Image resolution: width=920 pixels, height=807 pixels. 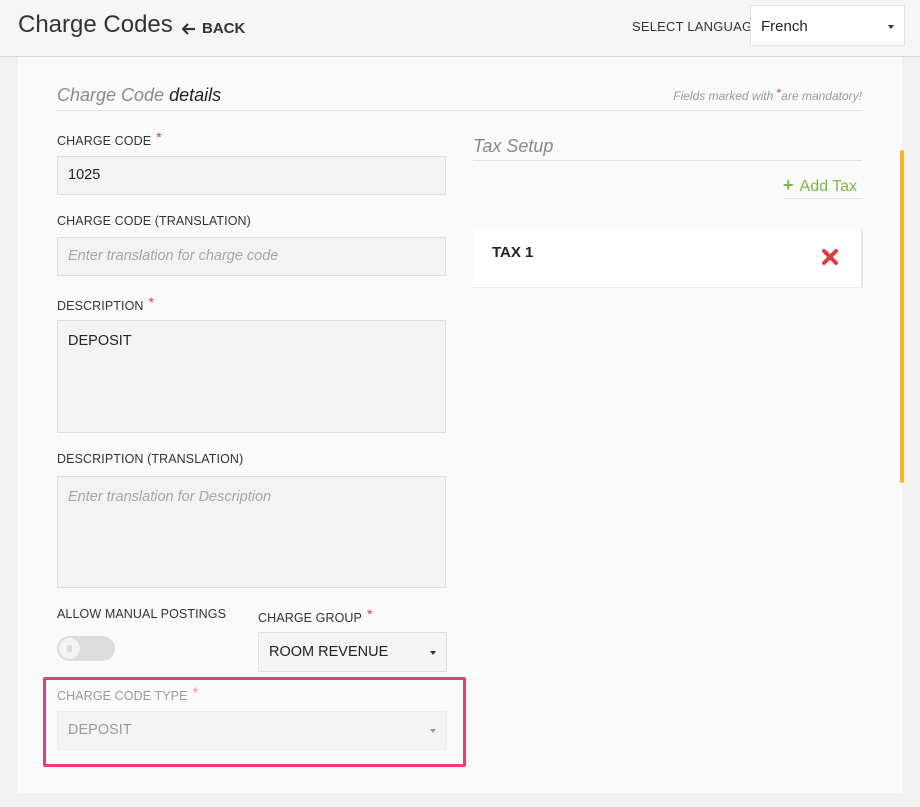 What do you see at coordinates (195, 95) in the screenshot?
I see `section-title-emphasis: details` at bounding box center [195, 95].